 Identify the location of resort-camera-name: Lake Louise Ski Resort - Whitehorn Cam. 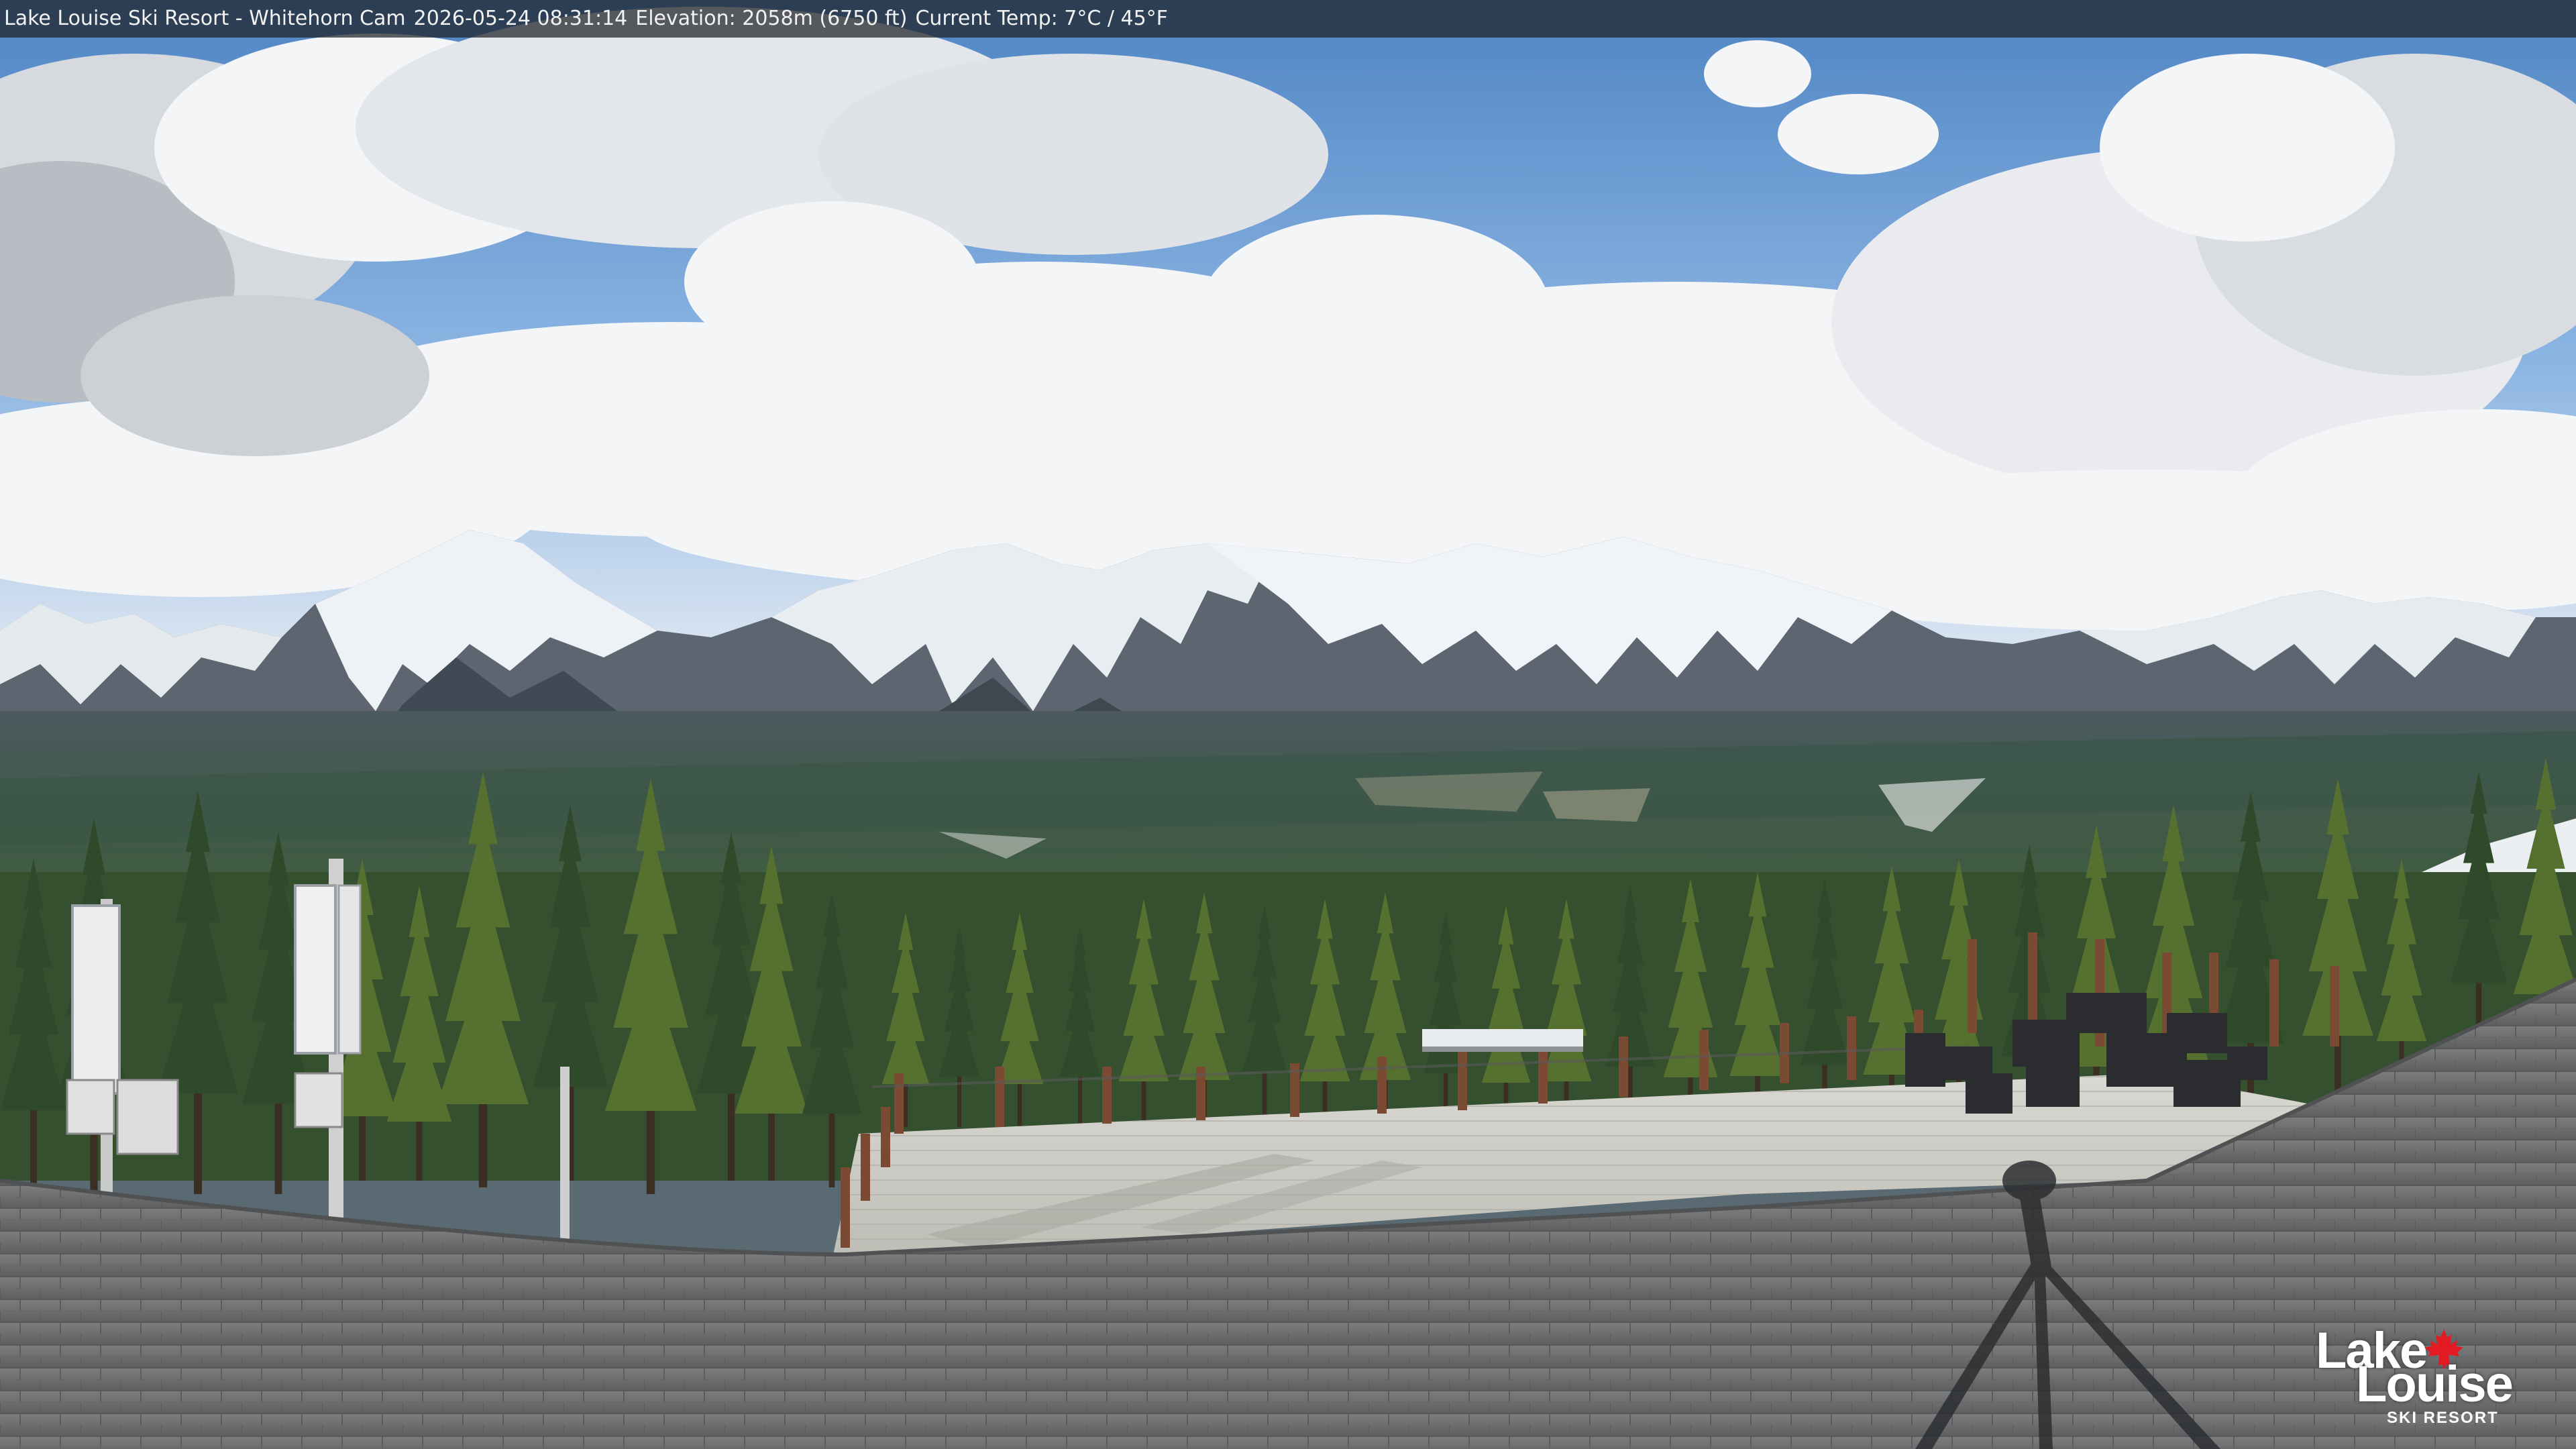
(205, 18).